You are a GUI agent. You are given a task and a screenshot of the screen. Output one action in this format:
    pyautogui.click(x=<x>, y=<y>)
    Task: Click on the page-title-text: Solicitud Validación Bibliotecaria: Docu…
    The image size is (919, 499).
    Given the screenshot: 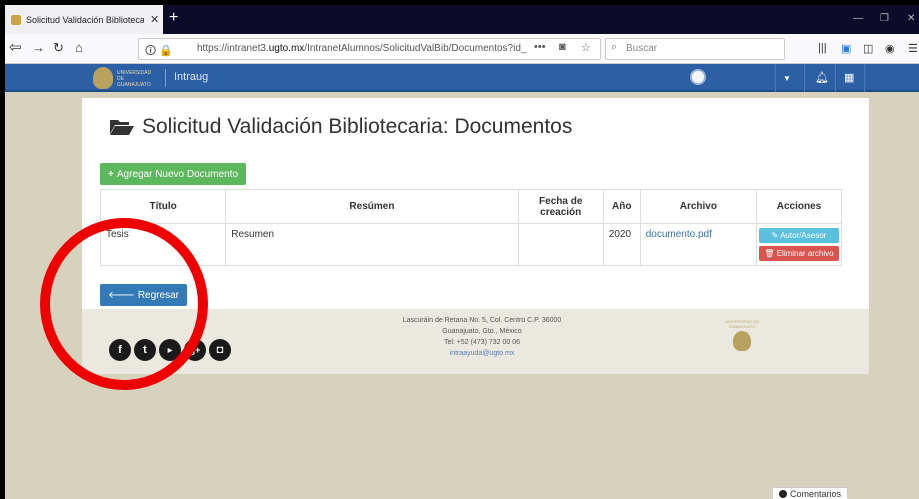 What is the action you would take?
    pyautogui.click(x=357, y=126)
    